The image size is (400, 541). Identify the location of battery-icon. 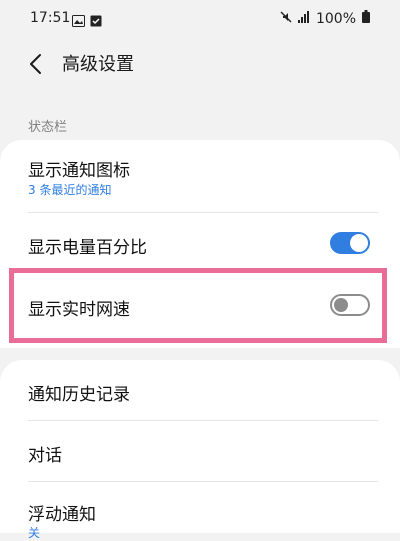
(366, 18).